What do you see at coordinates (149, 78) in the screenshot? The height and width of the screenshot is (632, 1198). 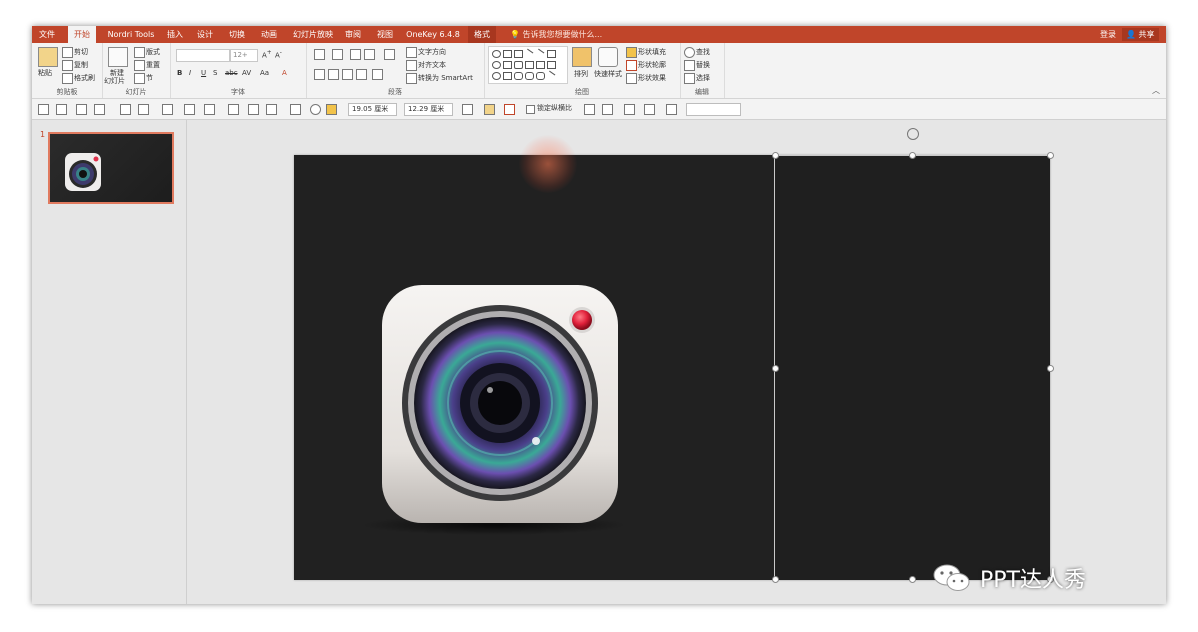 I see `section-button: 节` at bounding box center [149, 78].